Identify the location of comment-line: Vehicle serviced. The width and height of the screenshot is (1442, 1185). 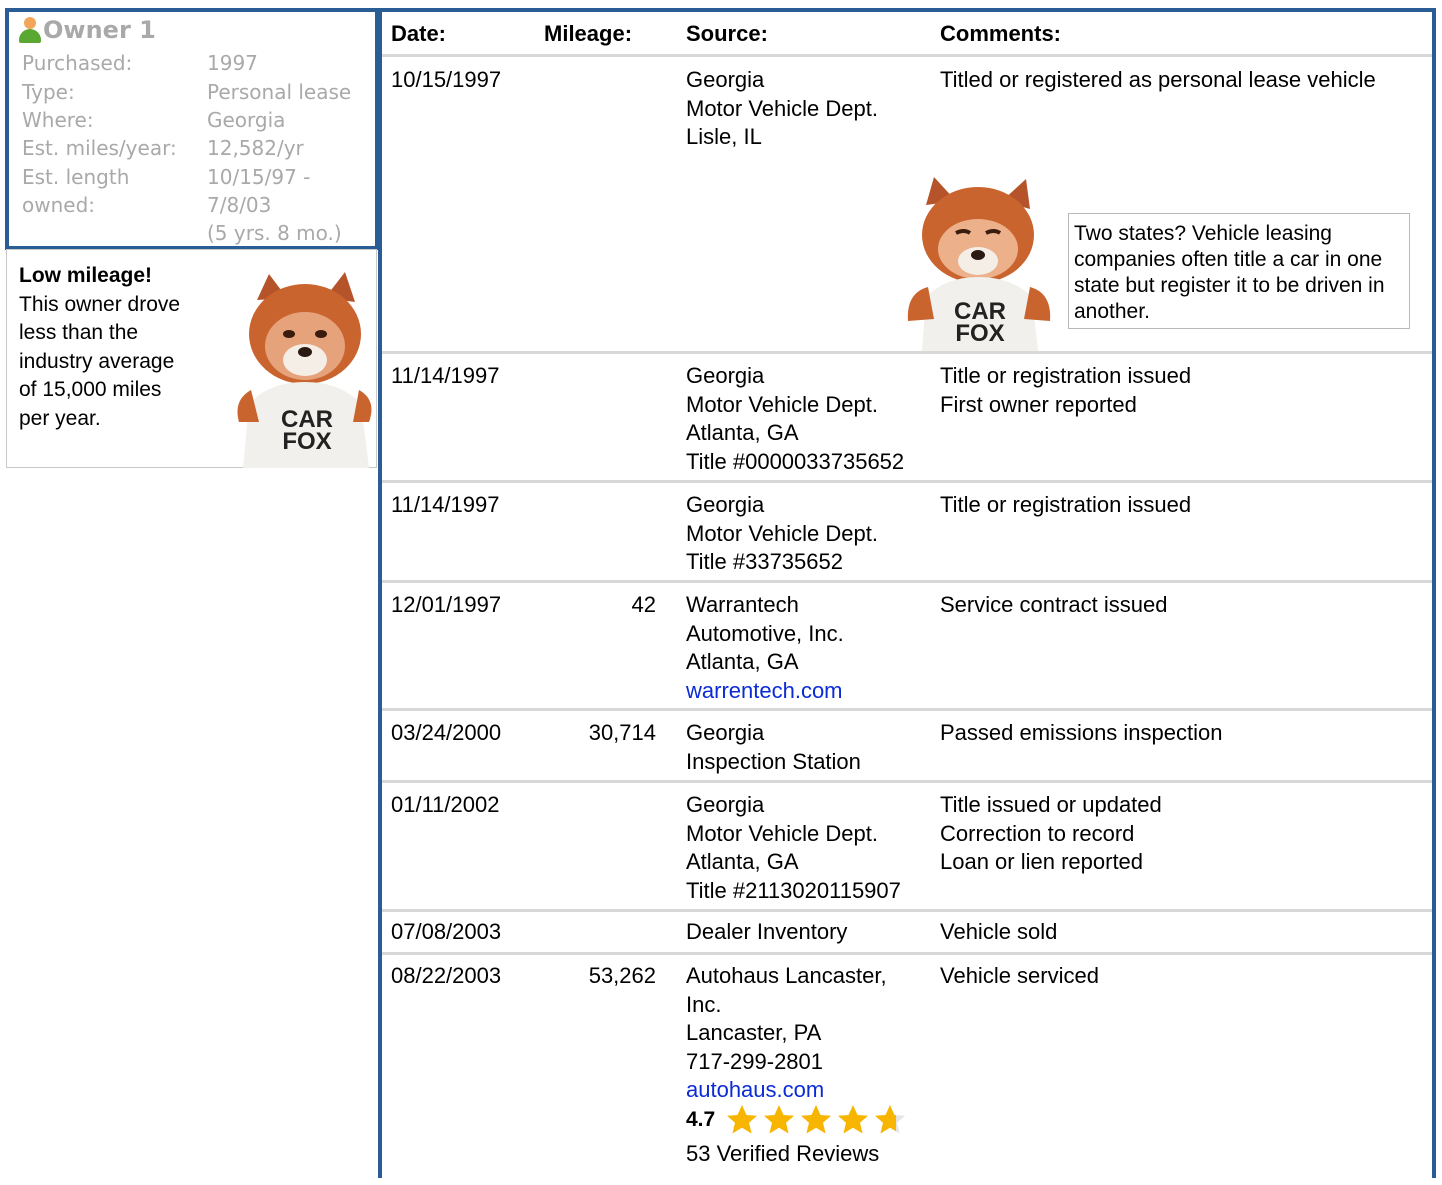
(1019, 975).